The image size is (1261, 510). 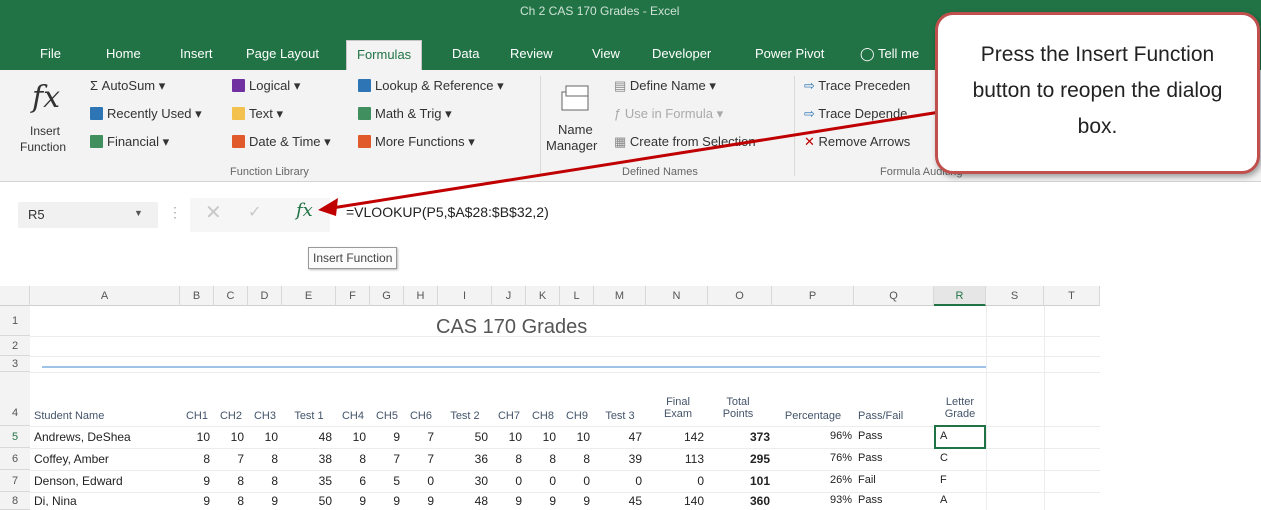 I want to click on chevron-down-icon: ▼, so click(x=138, y=213).